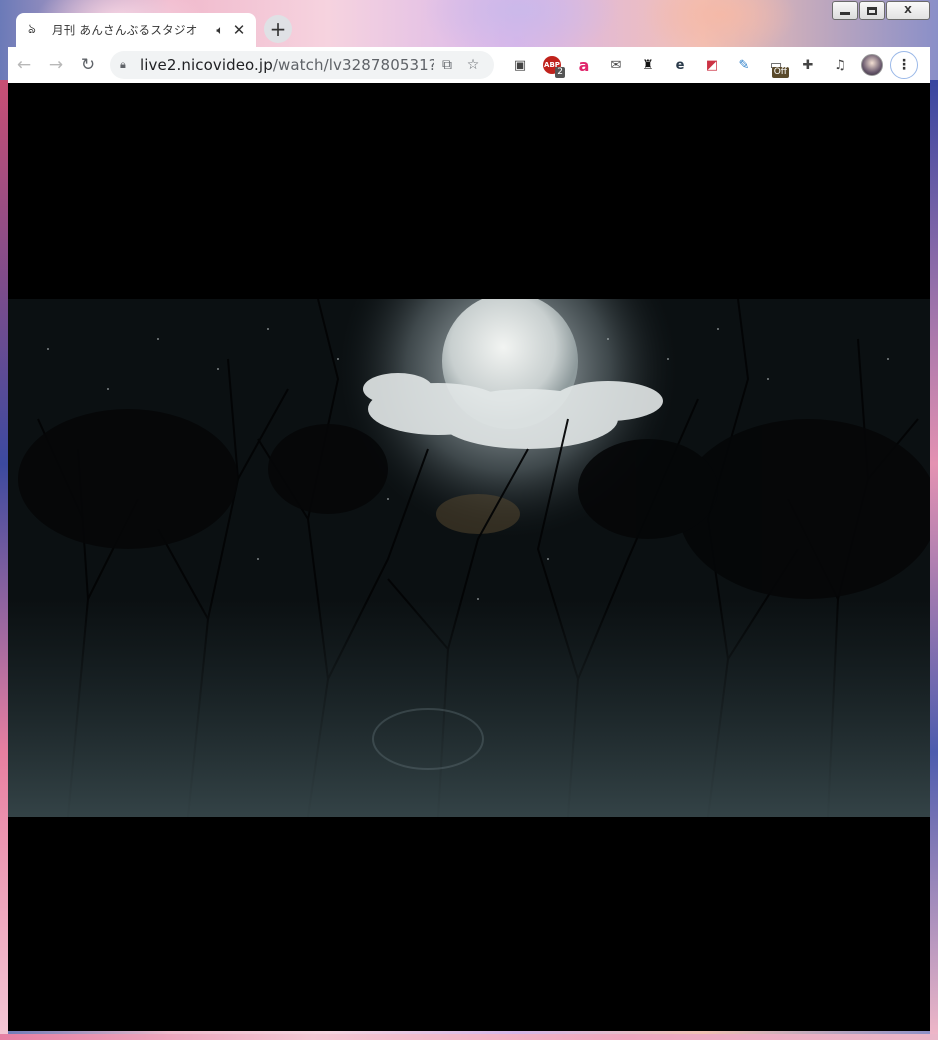 The width and height of the screenshot is (938, 1040). I want to click on back-button: ←, so click(24, 65).